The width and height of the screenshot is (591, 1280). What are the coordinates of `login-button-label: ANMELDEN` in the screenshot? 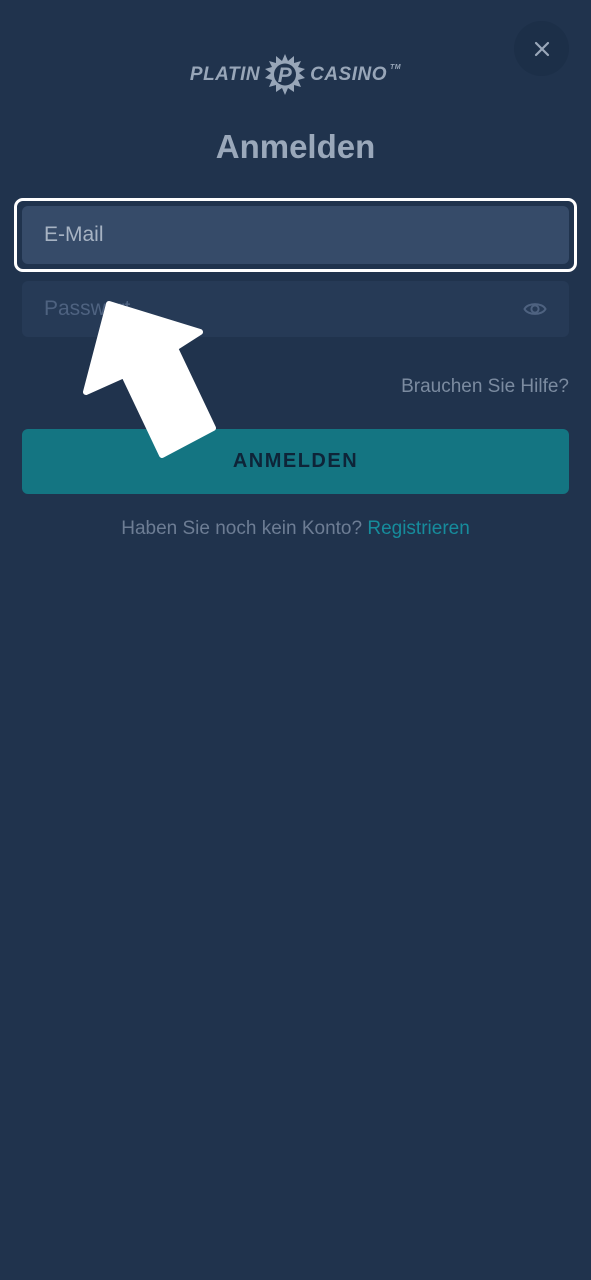 It's located at (295, 461).